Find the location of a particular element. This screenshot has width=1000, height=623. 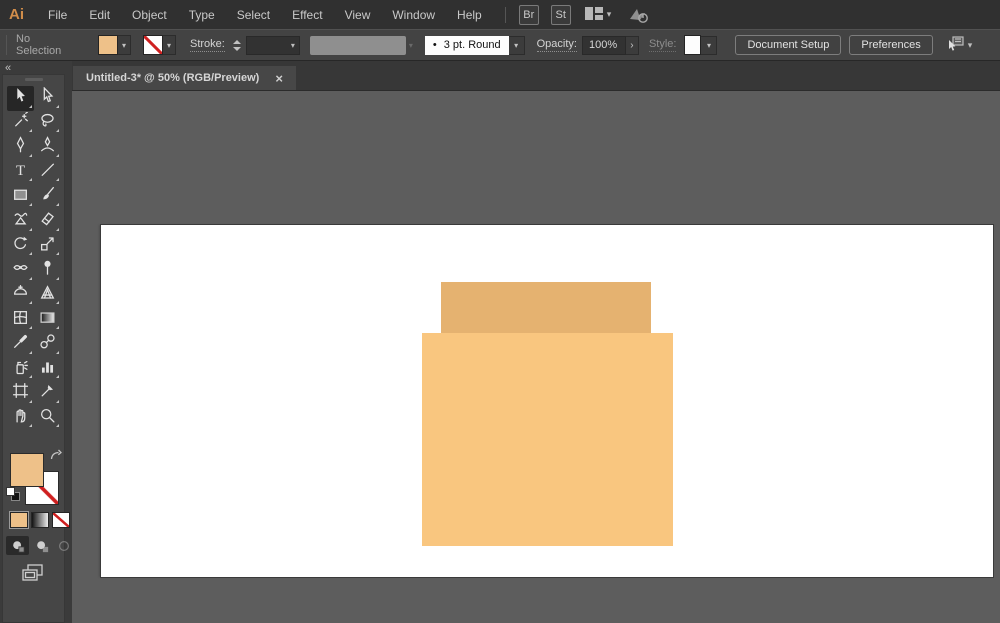

close-tab-icon: × is located at coordinates (279, 78).